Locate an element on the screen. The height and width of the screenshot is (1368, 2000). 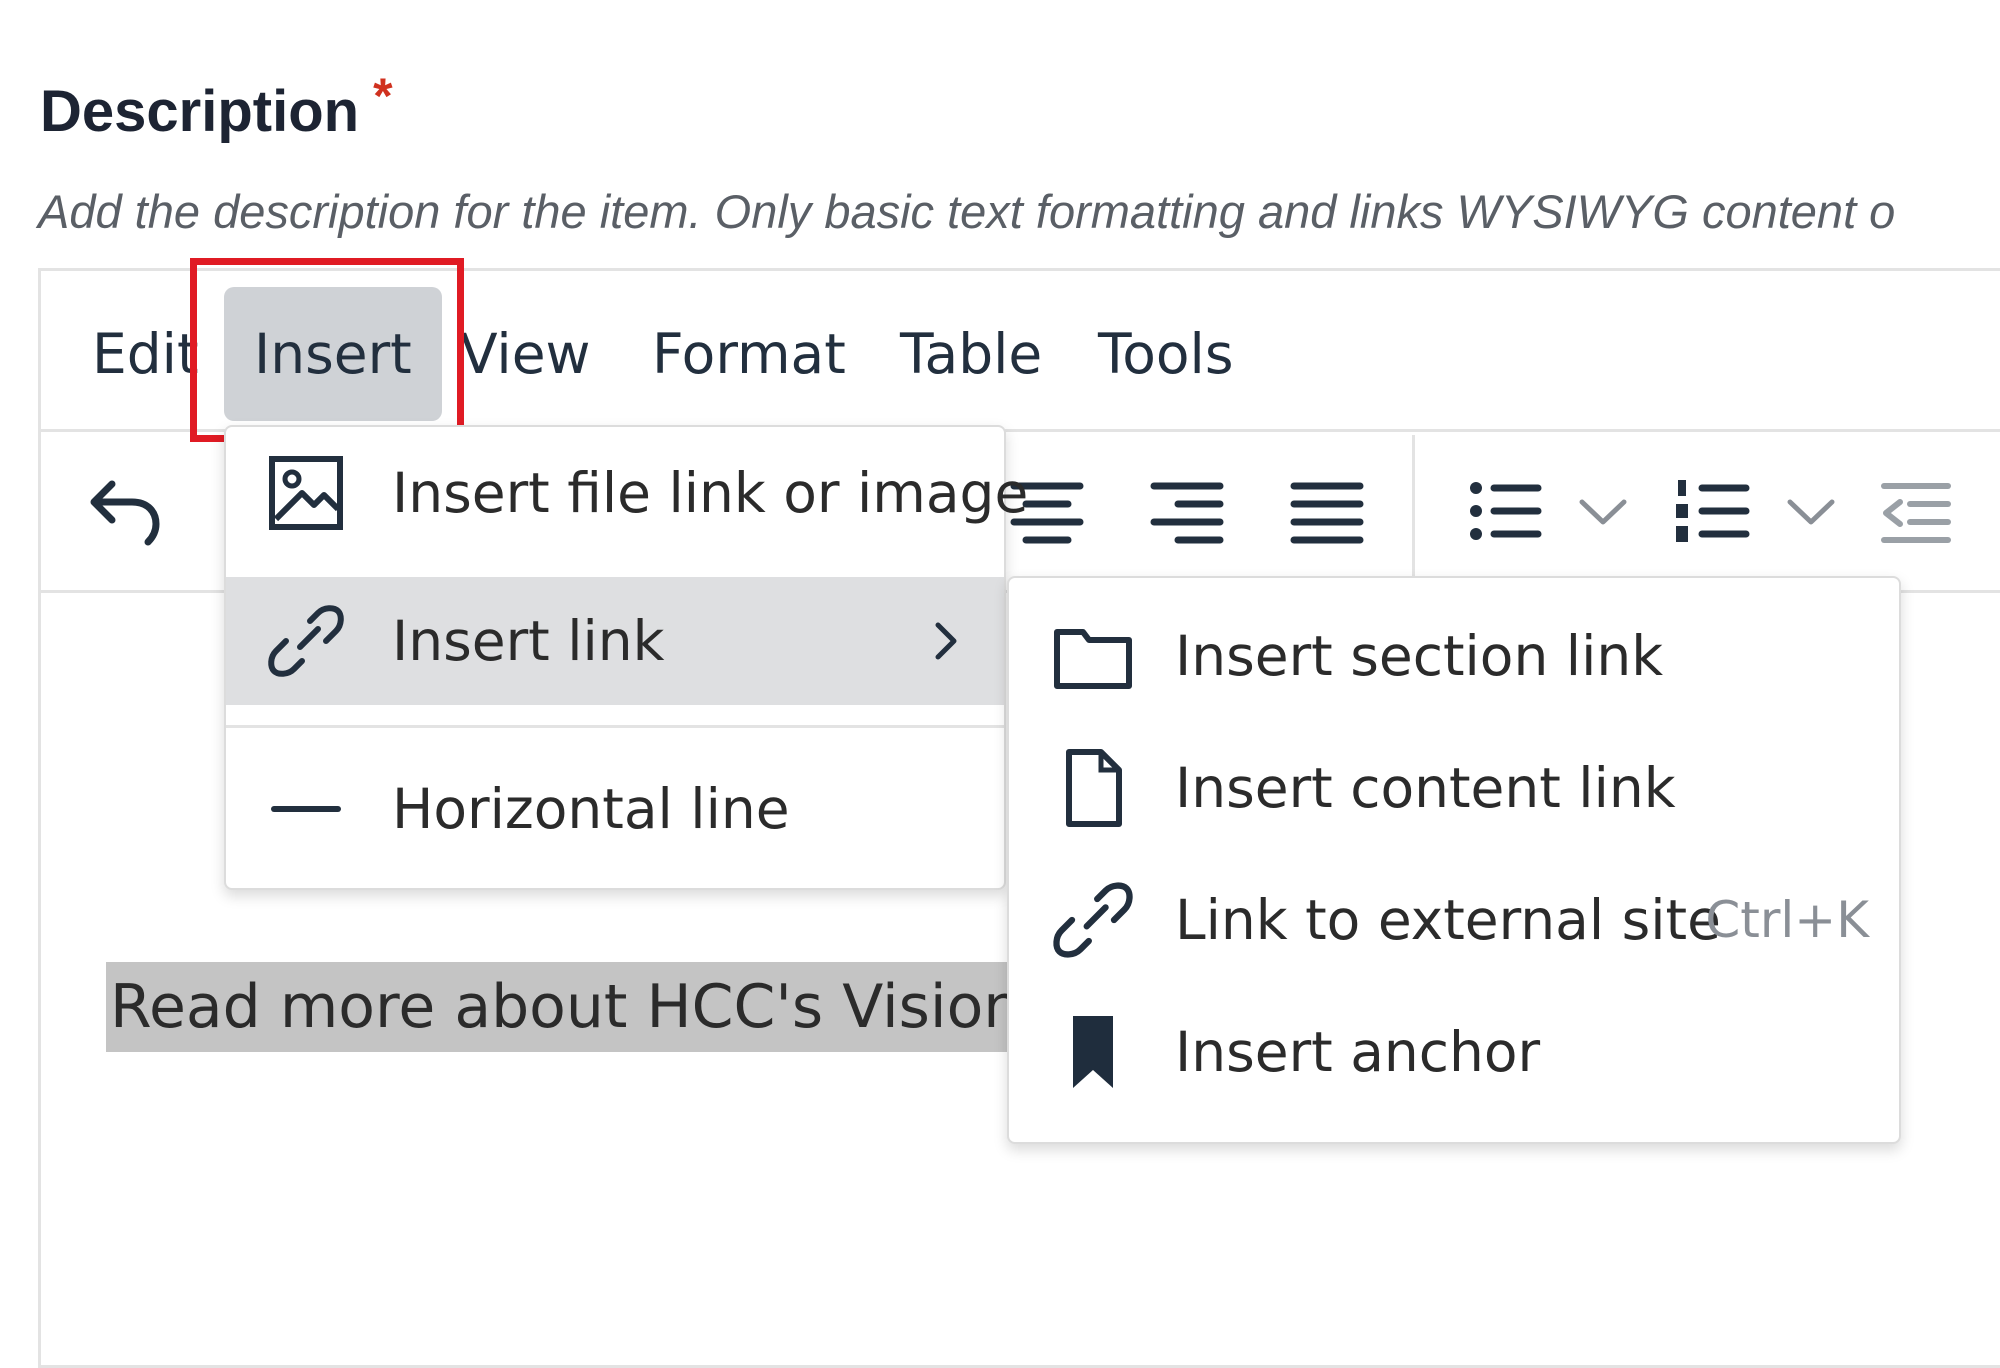
keyboard-shortcut: Ctrl+K is located at coordinates (1787, 920).